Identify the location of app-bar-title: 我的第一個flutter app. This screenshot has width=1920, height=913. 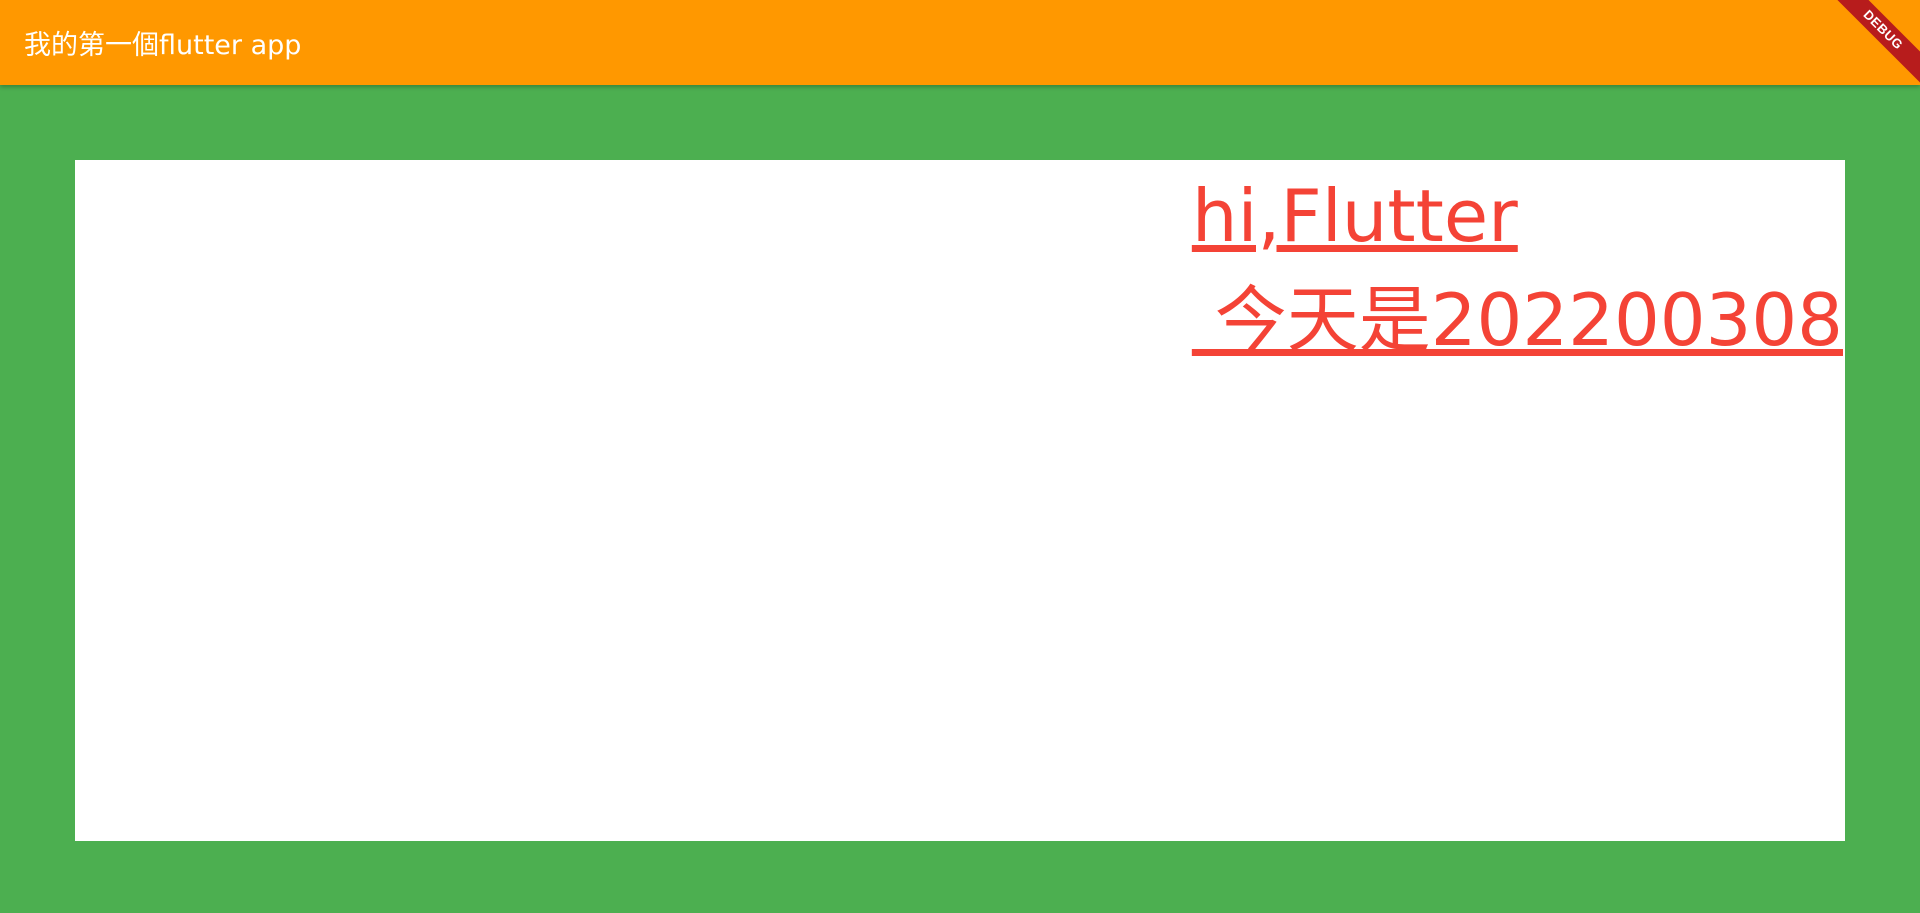
(163, 45).